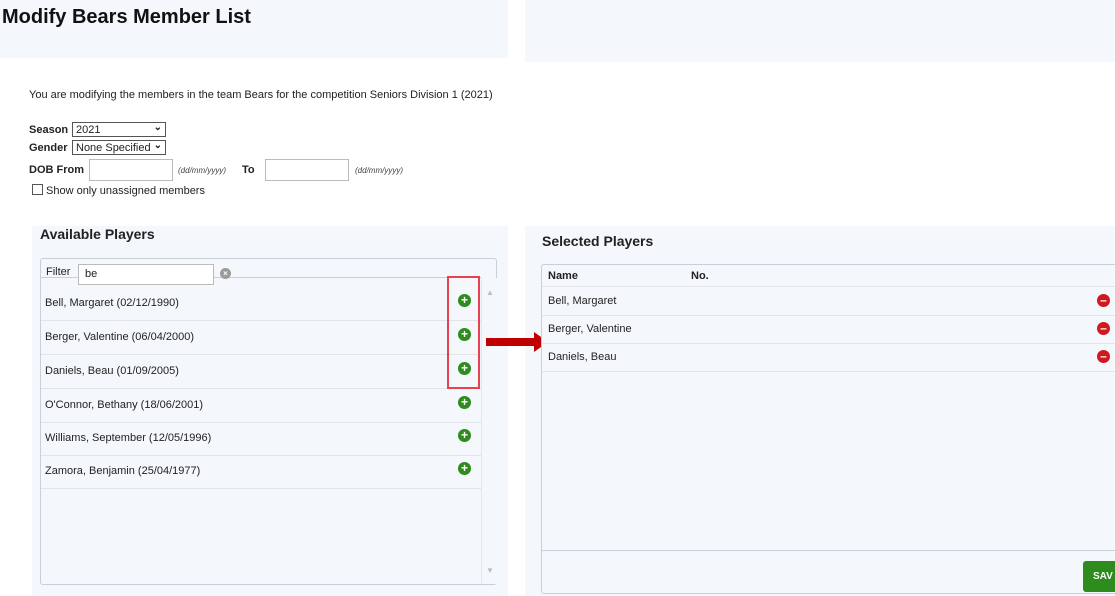  I want to click on gender-select: None Specified ⌄, so click(119, 147).